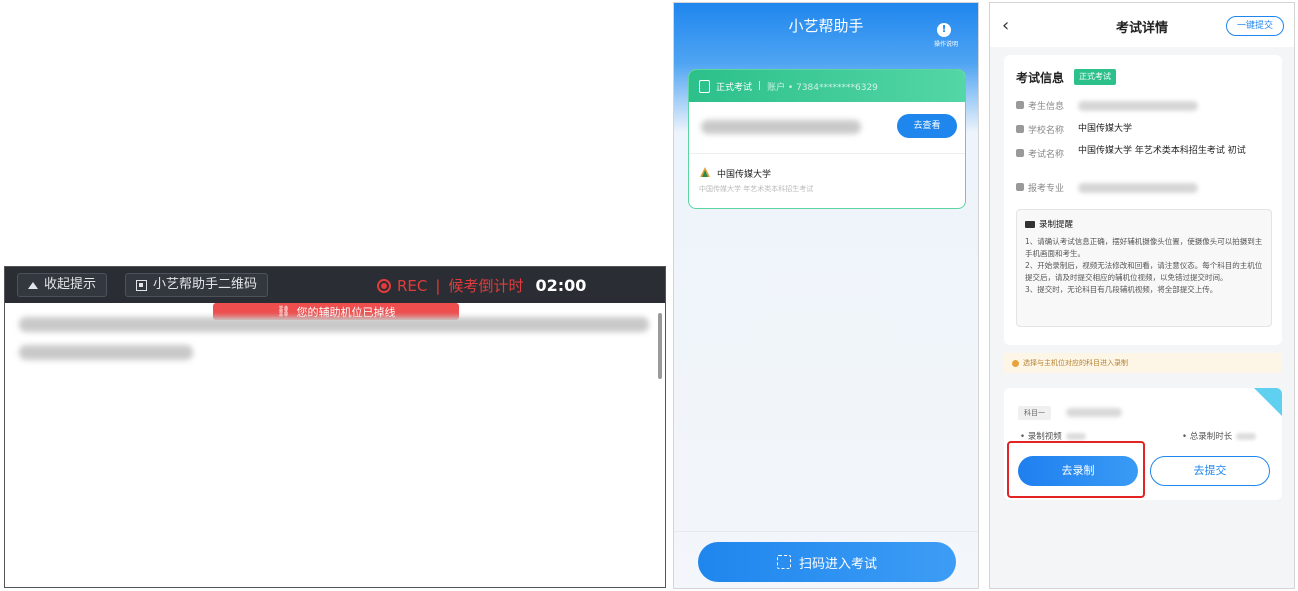 This screenshot has width=1298, height=591. I want to click on countdown-label: 候考倒计时, so click(486, 286).